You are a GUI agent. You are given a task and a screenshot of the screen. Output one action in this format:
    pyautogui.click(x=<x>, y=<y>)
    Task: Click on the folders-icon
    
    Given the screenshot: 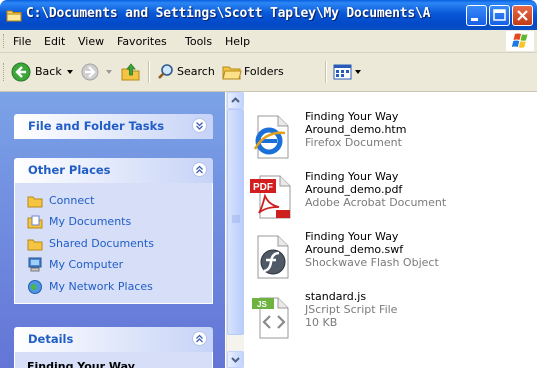 What is the action you would take?
    pyautogui.click(x=232, y=73)
    